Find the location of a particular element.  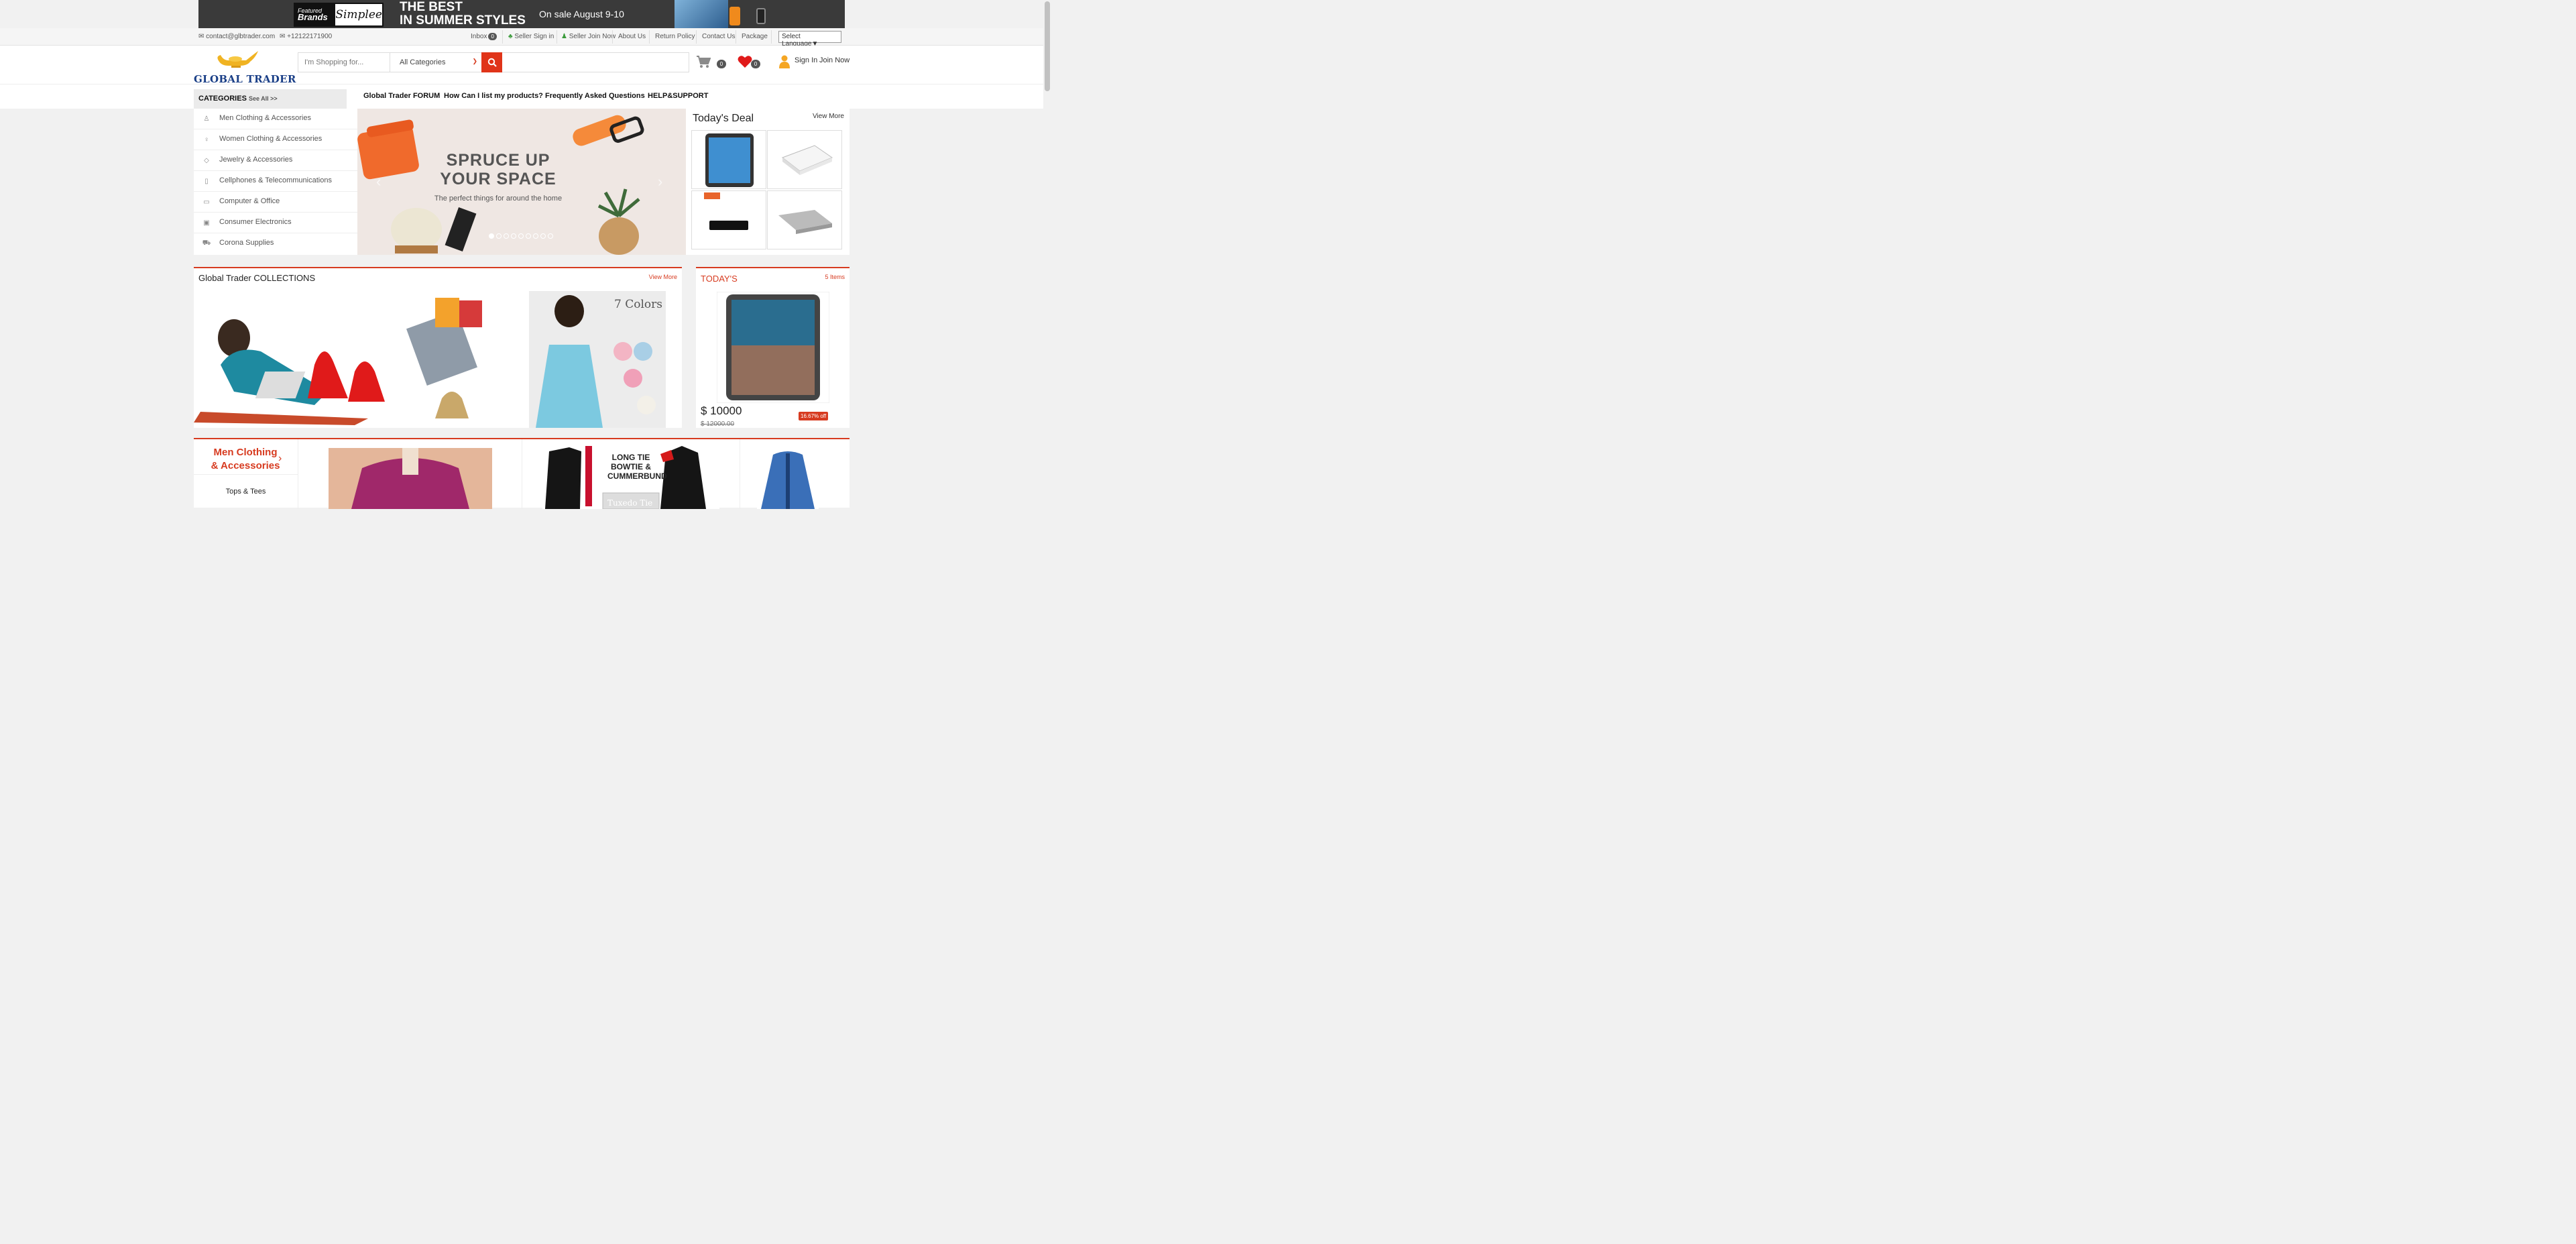

search-icon is located at coordinates (492, 62).